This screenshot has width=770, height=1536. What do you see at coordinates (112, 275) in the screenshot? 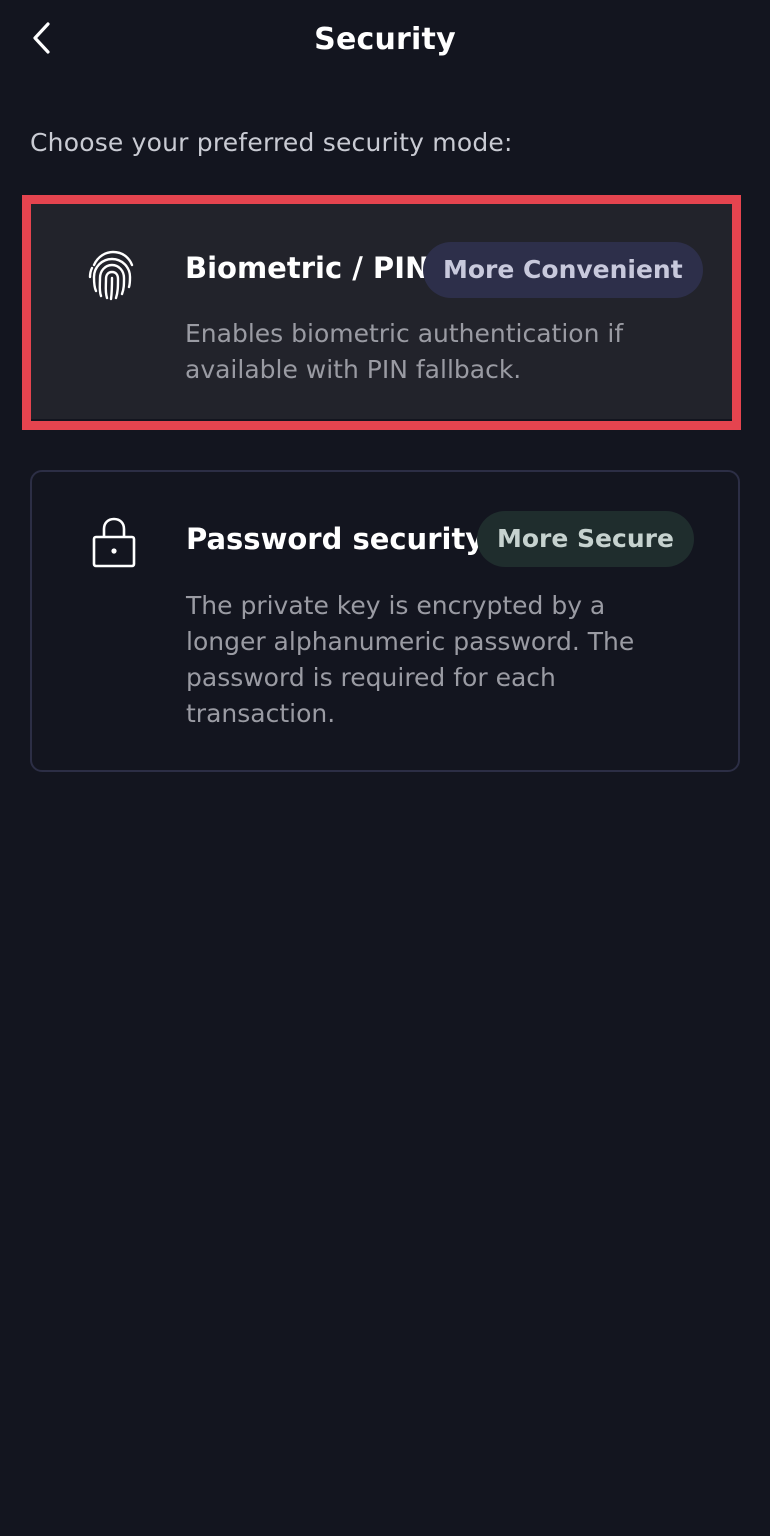
I see `fingerprint-icon` at bounding box center [112, 275].